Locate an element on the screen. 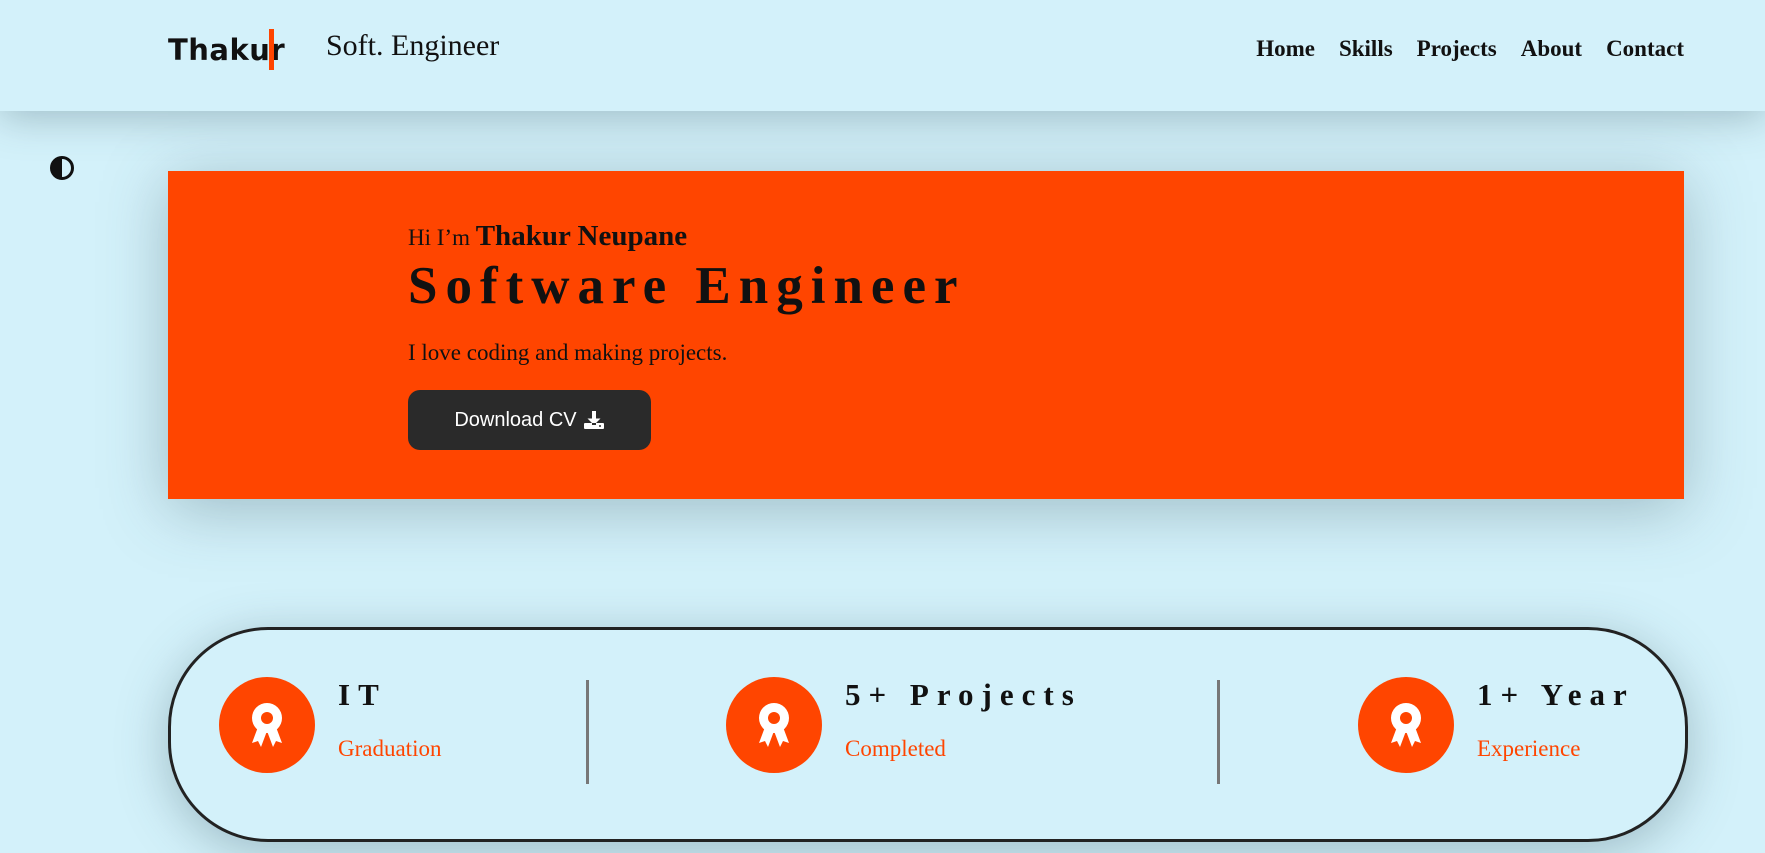 The width and height of the screenshot is (1765, 853). hero-role: Software Engineer is located at coordinates (687, 286).